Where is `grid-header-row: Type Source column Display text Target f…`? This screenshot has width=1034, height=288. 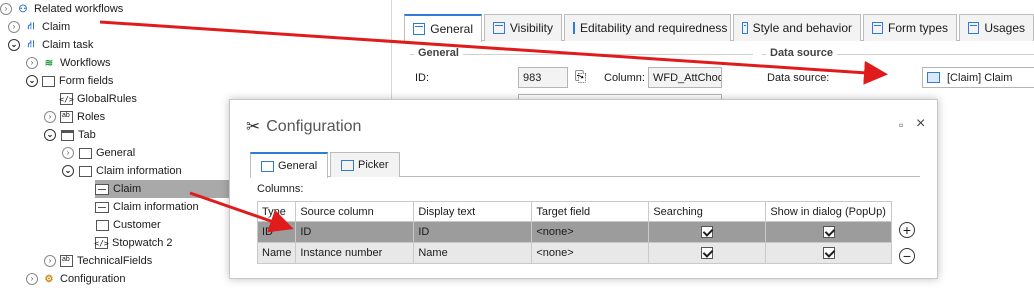 grid-header-row: Type Source column Display text Target f… is located at coordinates (574, 211).